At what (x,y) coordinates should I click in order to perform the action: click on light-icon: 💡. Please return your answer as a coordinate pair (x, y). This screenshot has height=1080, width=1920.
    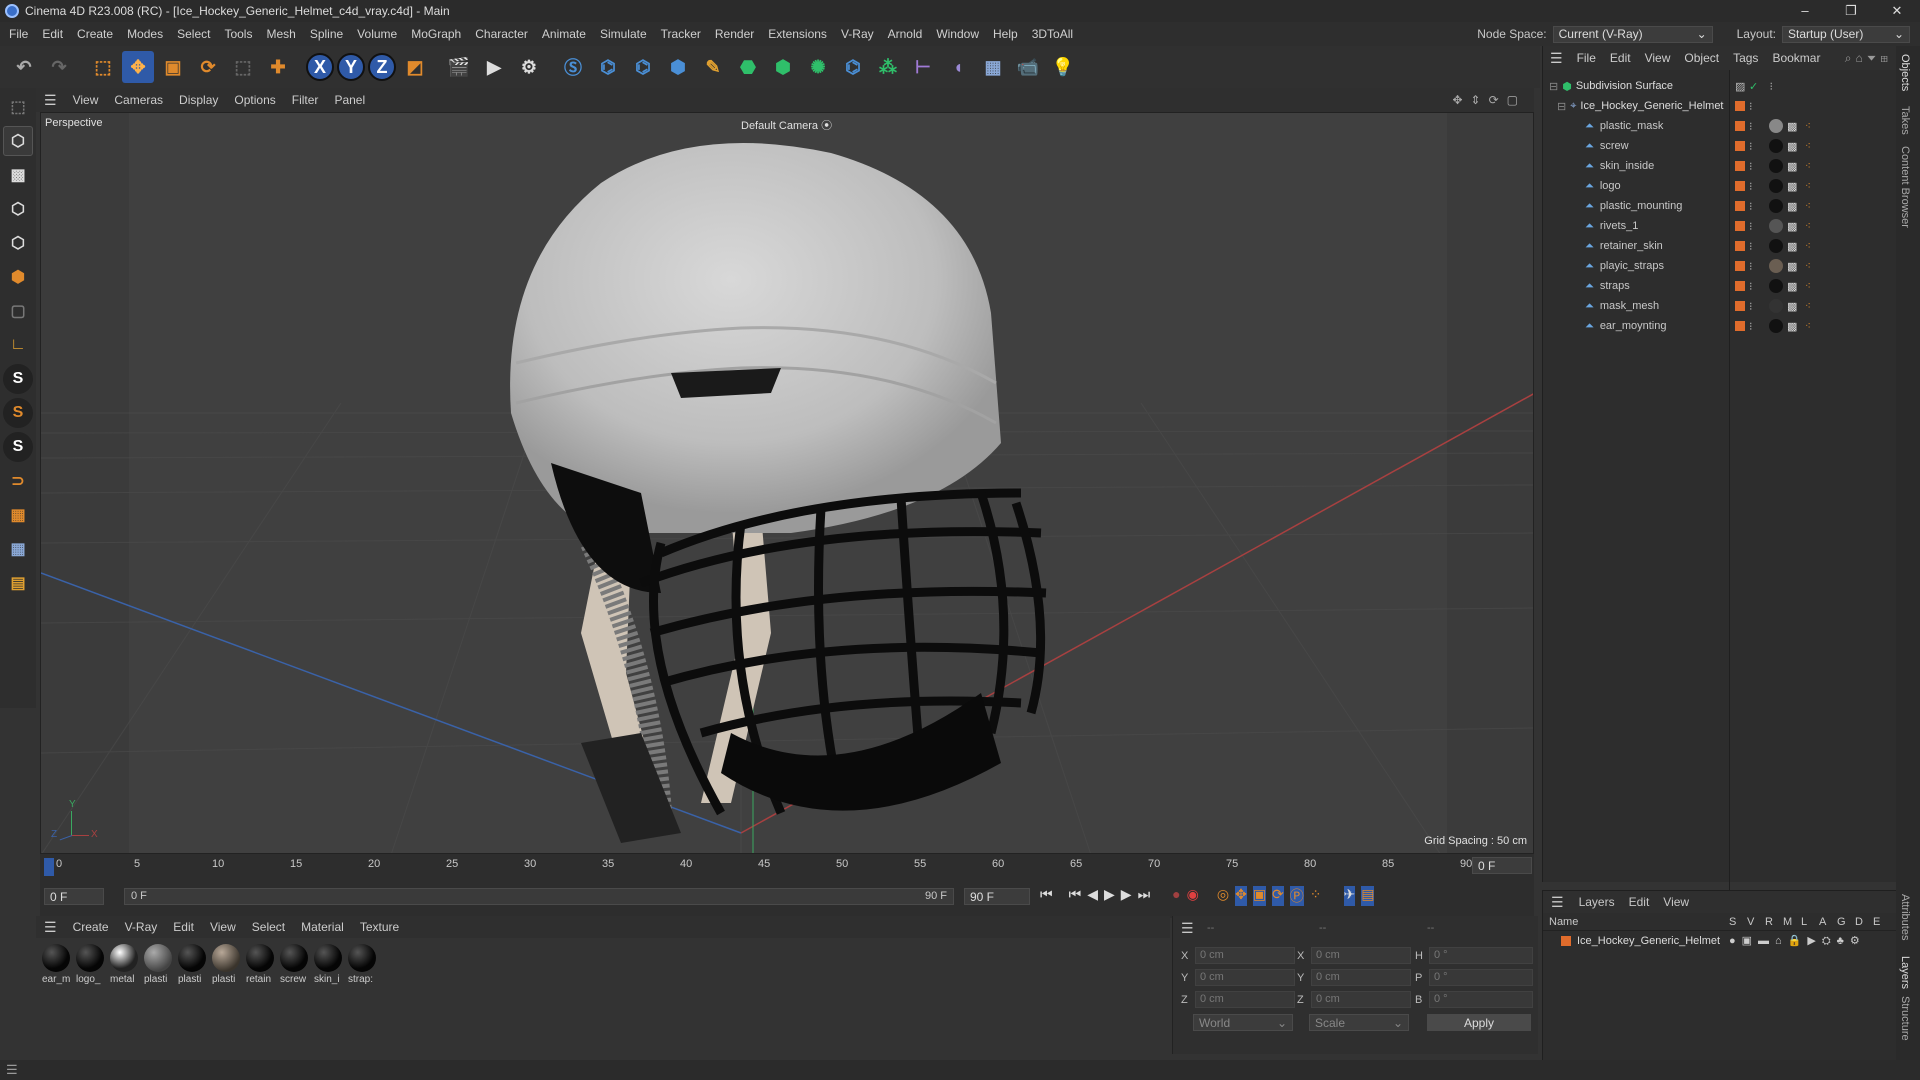
    Looking at the image, I should click on (1063, 67).